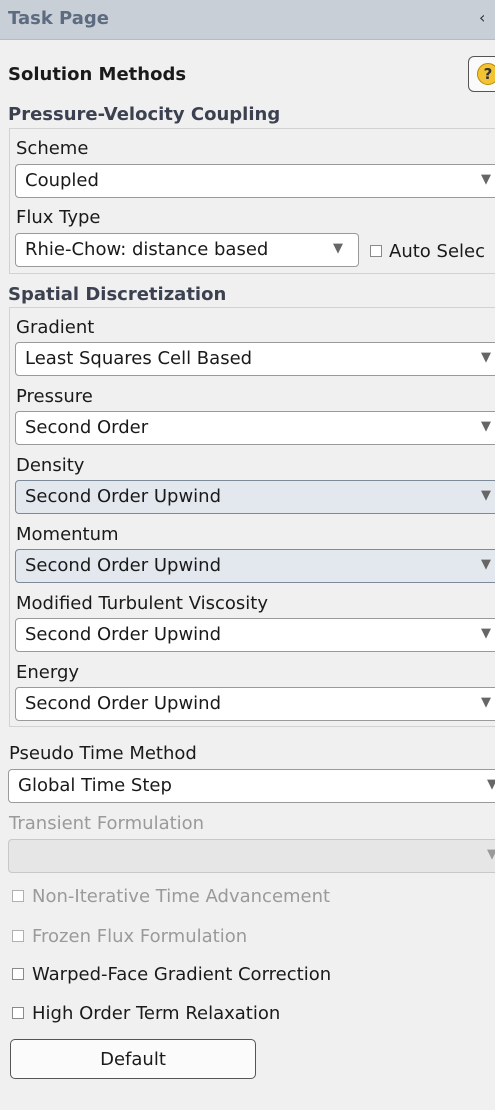 Image resolution: width=495 pixels, height=1110 pixels. What do you see at coordinates (255, 497) in the screenshot?
I see `density-dropdown: Second Order Upwind ▼` at bounding box center [255, 497].